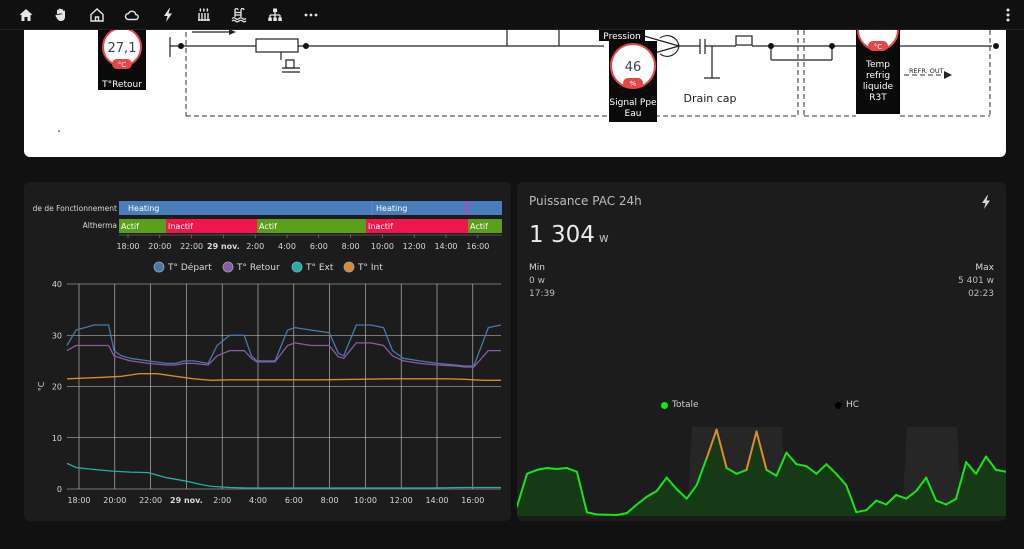  I want to click on x-tick-label: 18:00, so click(78, 500).